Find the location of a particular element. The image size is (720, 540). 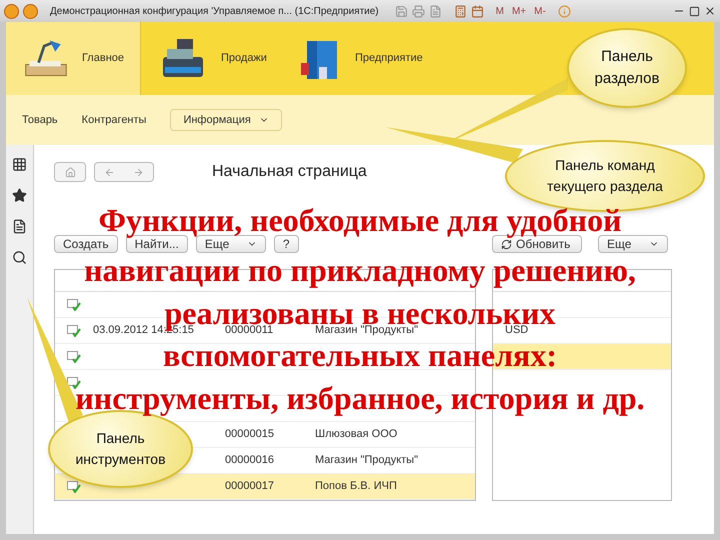

toolbar-button: ? is located at coordinates (286, 244).